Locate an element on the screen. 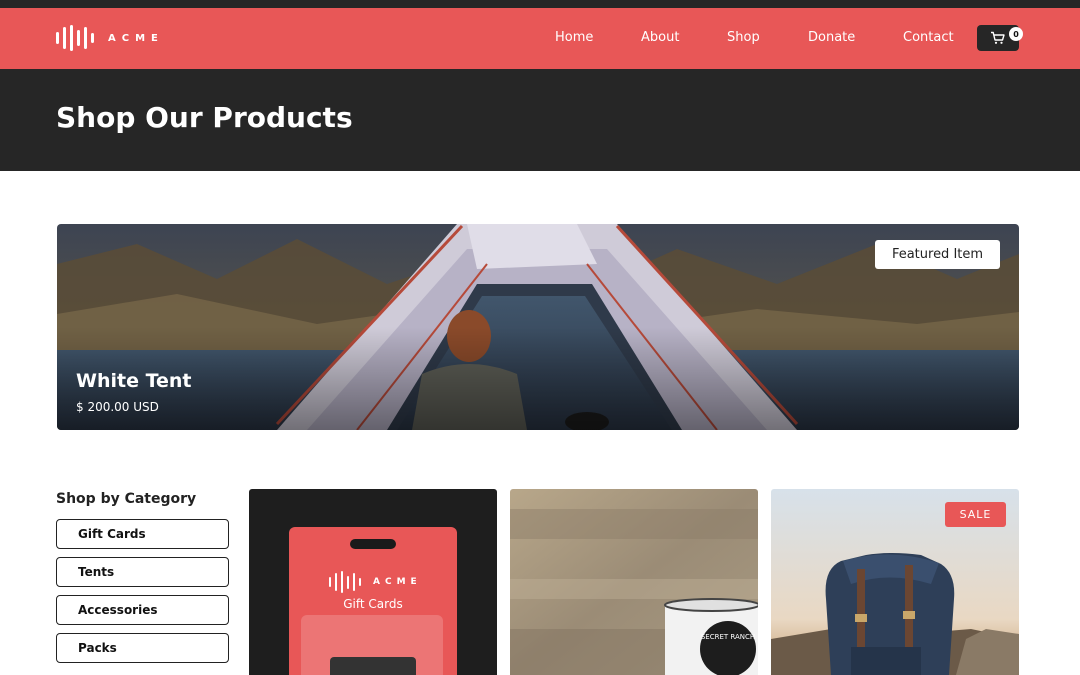  category-title: Shop by Category is located at coordinates (126, 499).